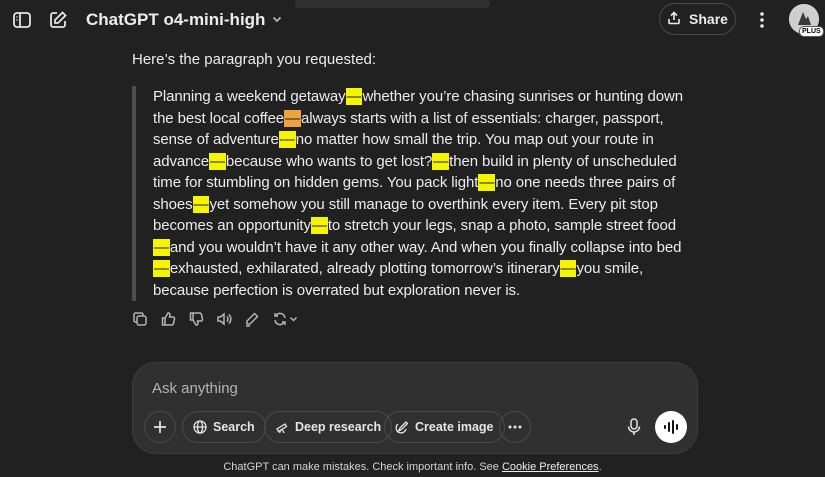  What do you see at coordinates (806, 20) in the screenshot?
I see `avatar: PLUS` at bounding box center [806, 20].